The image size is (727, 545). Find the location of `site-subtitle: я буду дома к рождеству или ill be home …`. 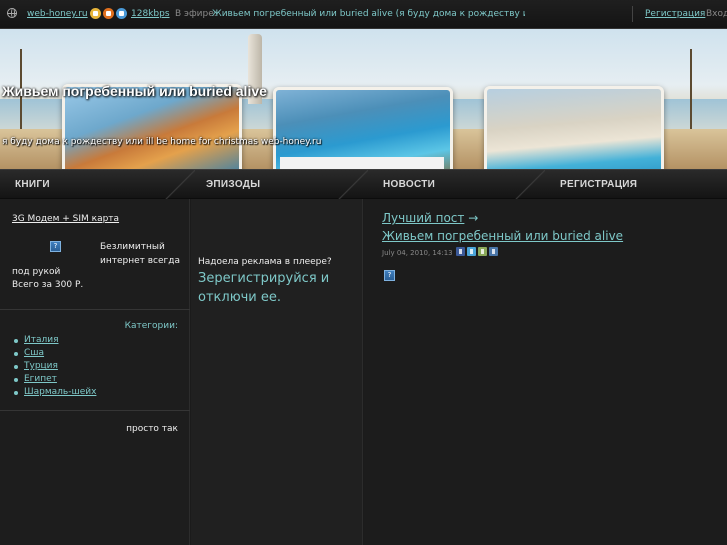

site-subtitle: я буду дома к рождеству или ill be home … is located at coordinates (162, 142).